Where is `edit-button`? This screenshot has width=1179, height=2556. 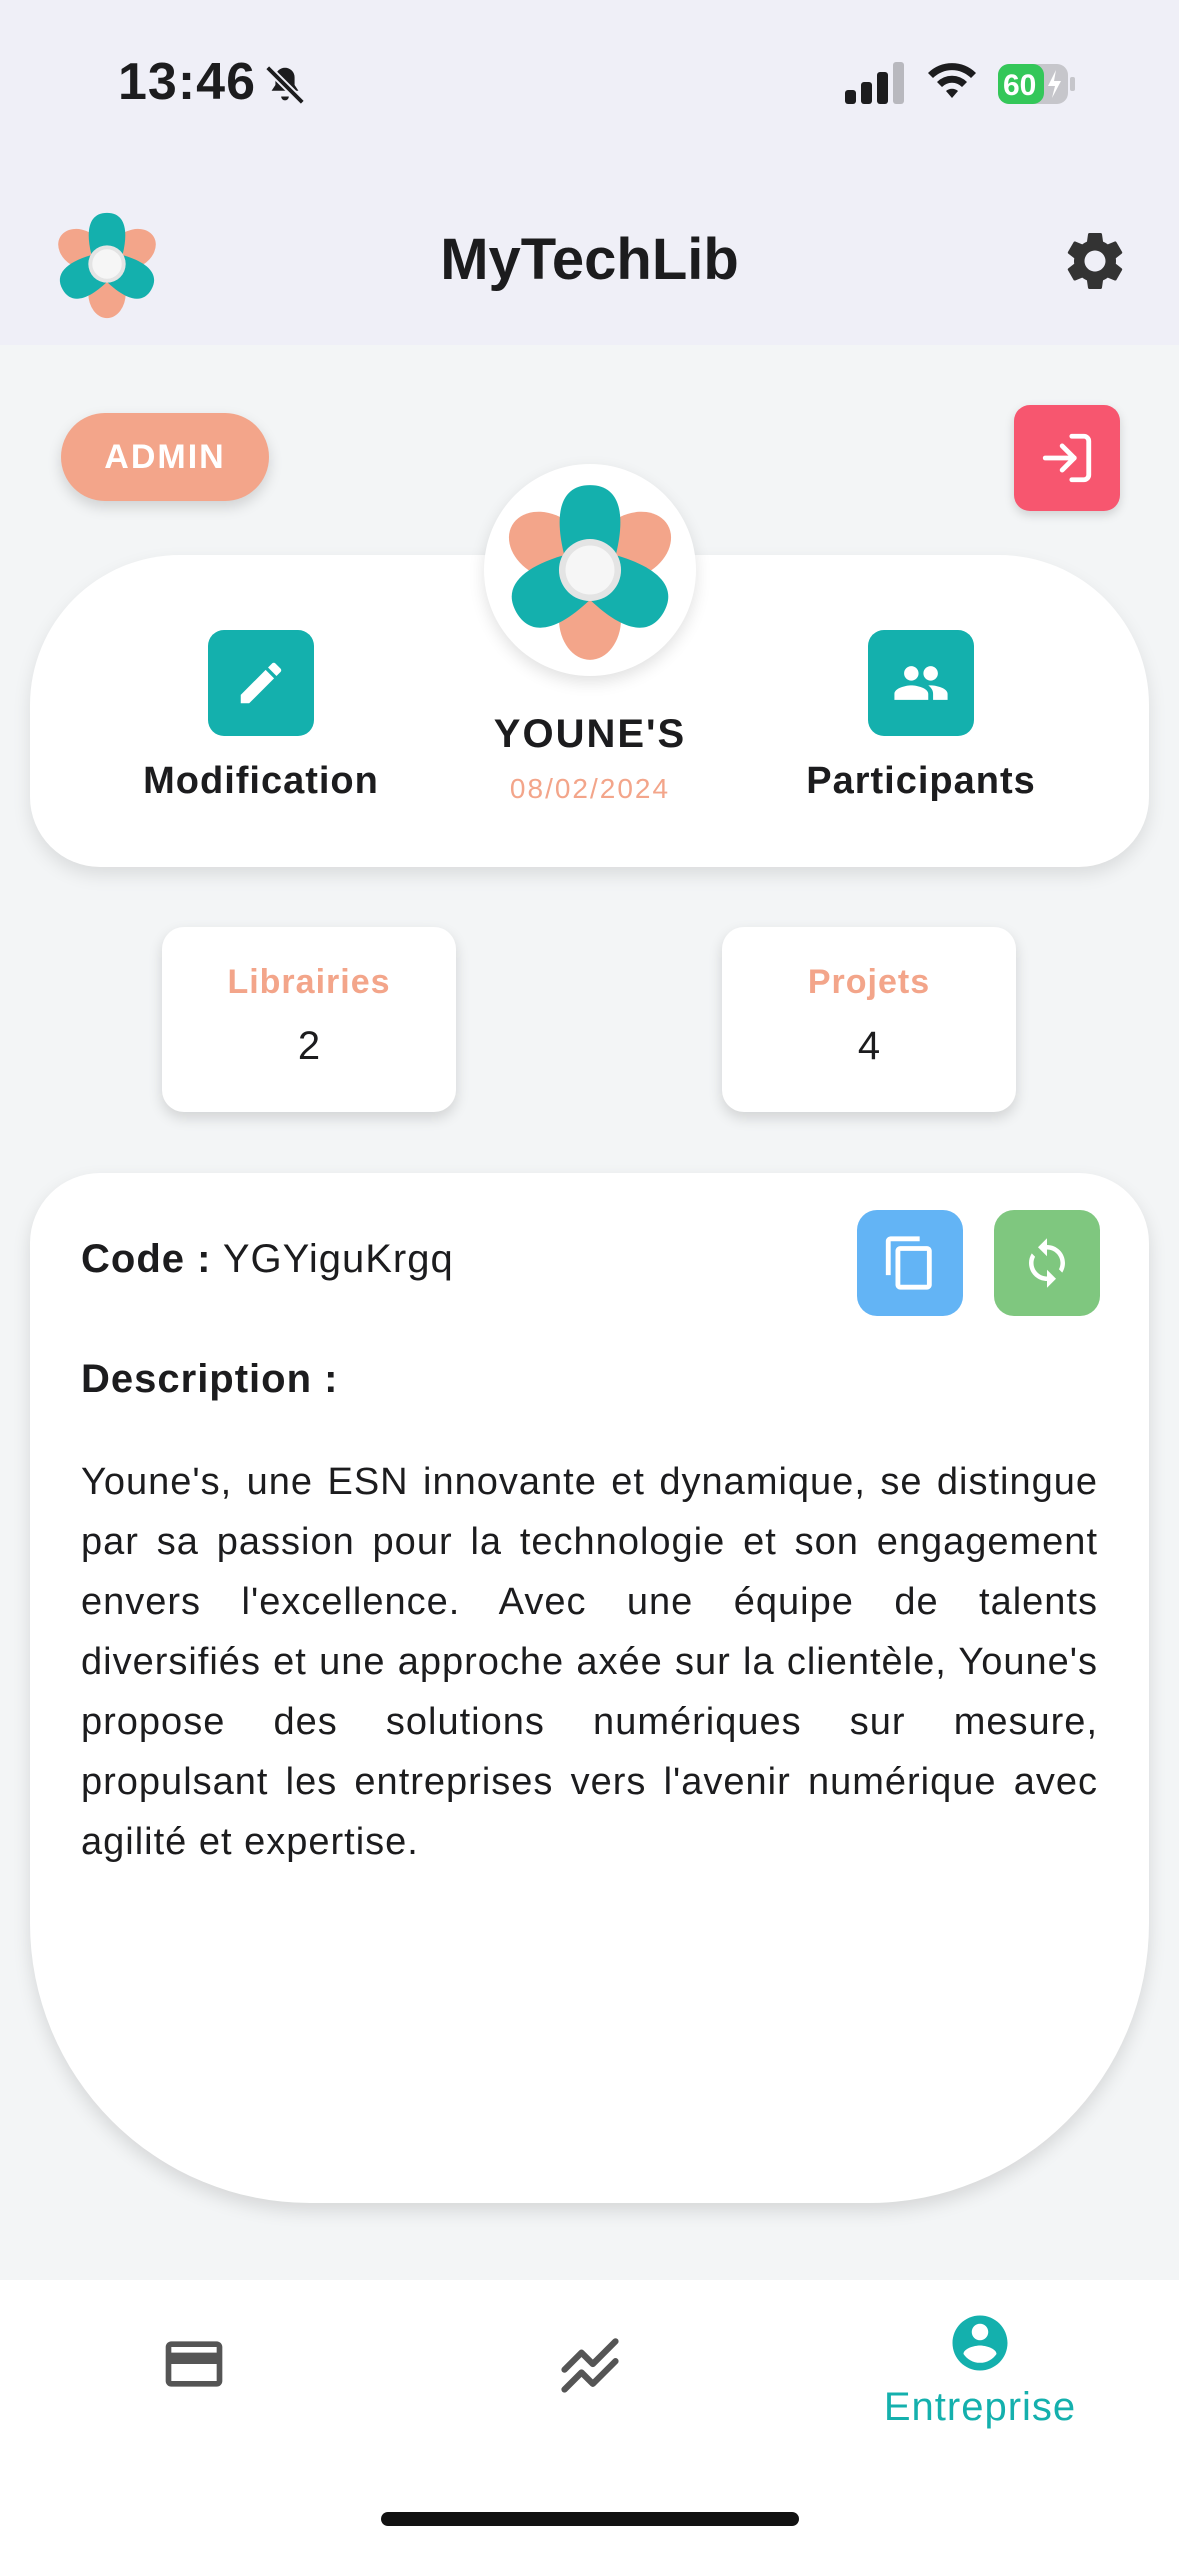 edit-button is located at coordinates (261, 683).